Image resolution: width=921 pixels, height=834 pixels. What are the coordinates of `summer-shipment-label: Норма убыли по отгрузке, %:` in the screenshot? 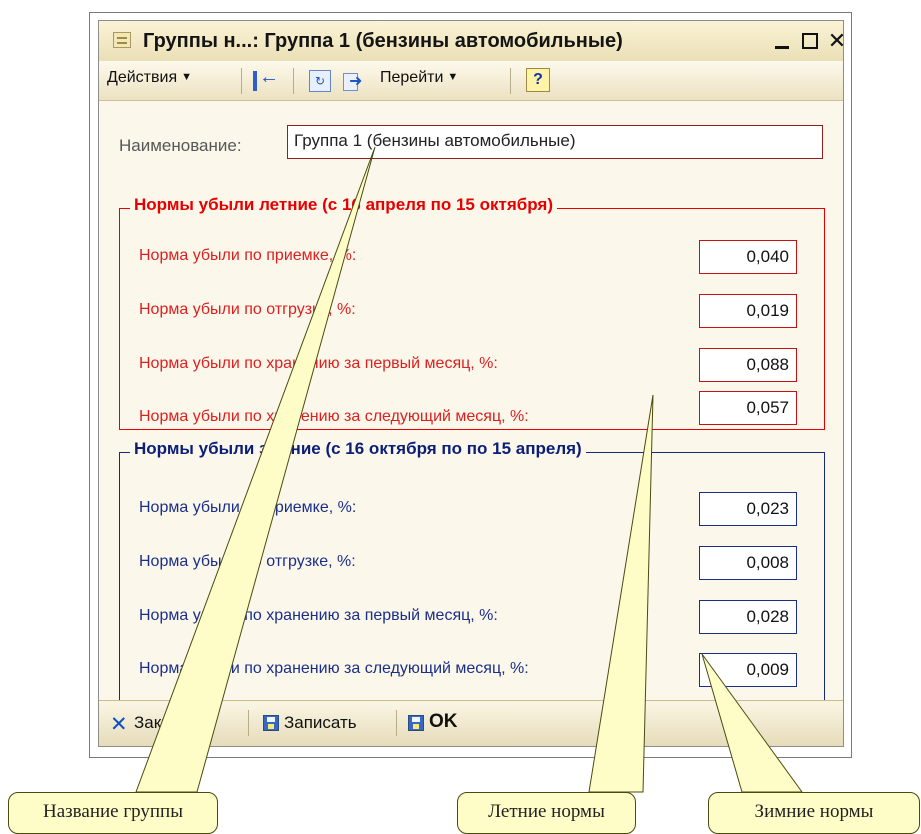 It's located at (247, 309).